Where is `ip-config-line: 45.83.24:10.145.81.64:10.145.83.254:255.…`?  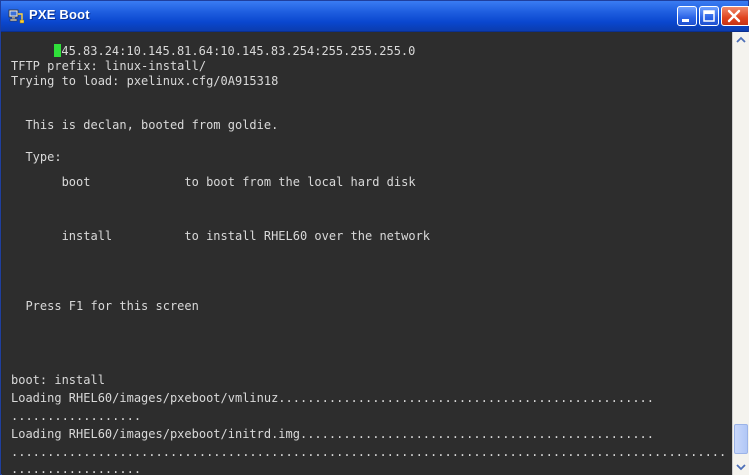 ip-config-line: 45.83.24:10.145.81.64:10.145.83.254:255.… is located at coordinates (213, 51).